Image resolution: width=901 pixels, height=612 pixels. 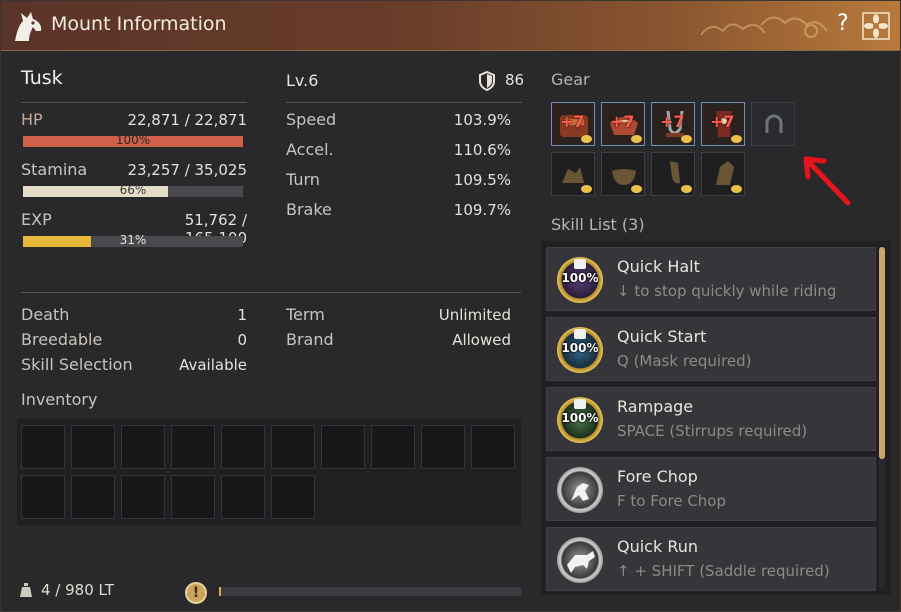 I want to click on fore-chop-icon, so click(x=580, y=490).